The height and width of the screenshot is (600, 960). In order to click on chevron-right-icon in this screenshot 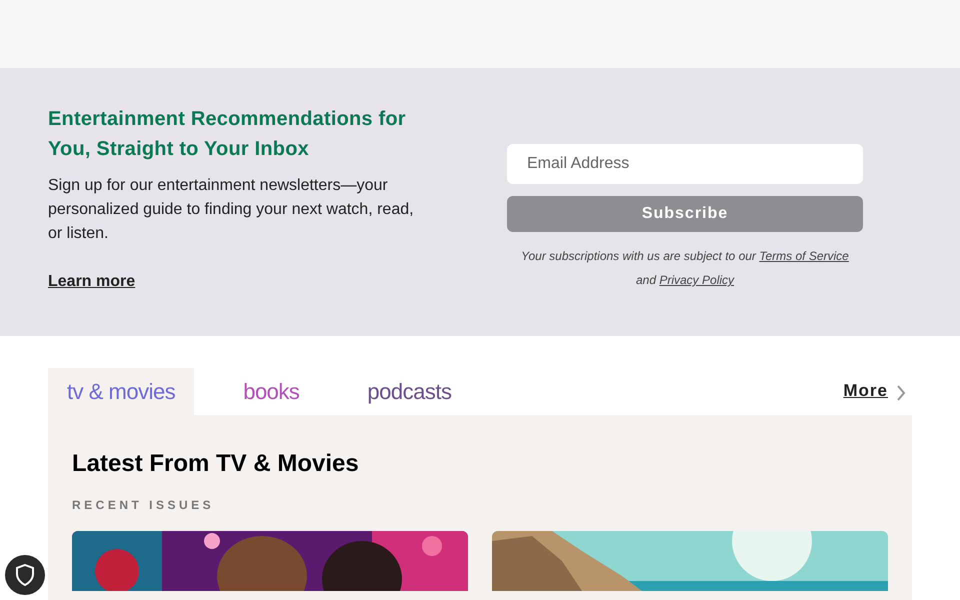, I will do `click(901, 393)`.